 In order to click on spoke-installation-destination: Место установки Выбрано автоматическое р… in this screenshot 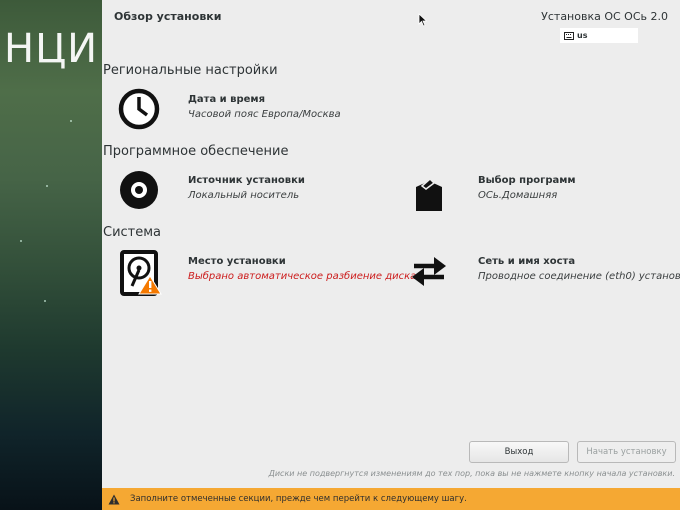, I will do `click(267, 273)`.